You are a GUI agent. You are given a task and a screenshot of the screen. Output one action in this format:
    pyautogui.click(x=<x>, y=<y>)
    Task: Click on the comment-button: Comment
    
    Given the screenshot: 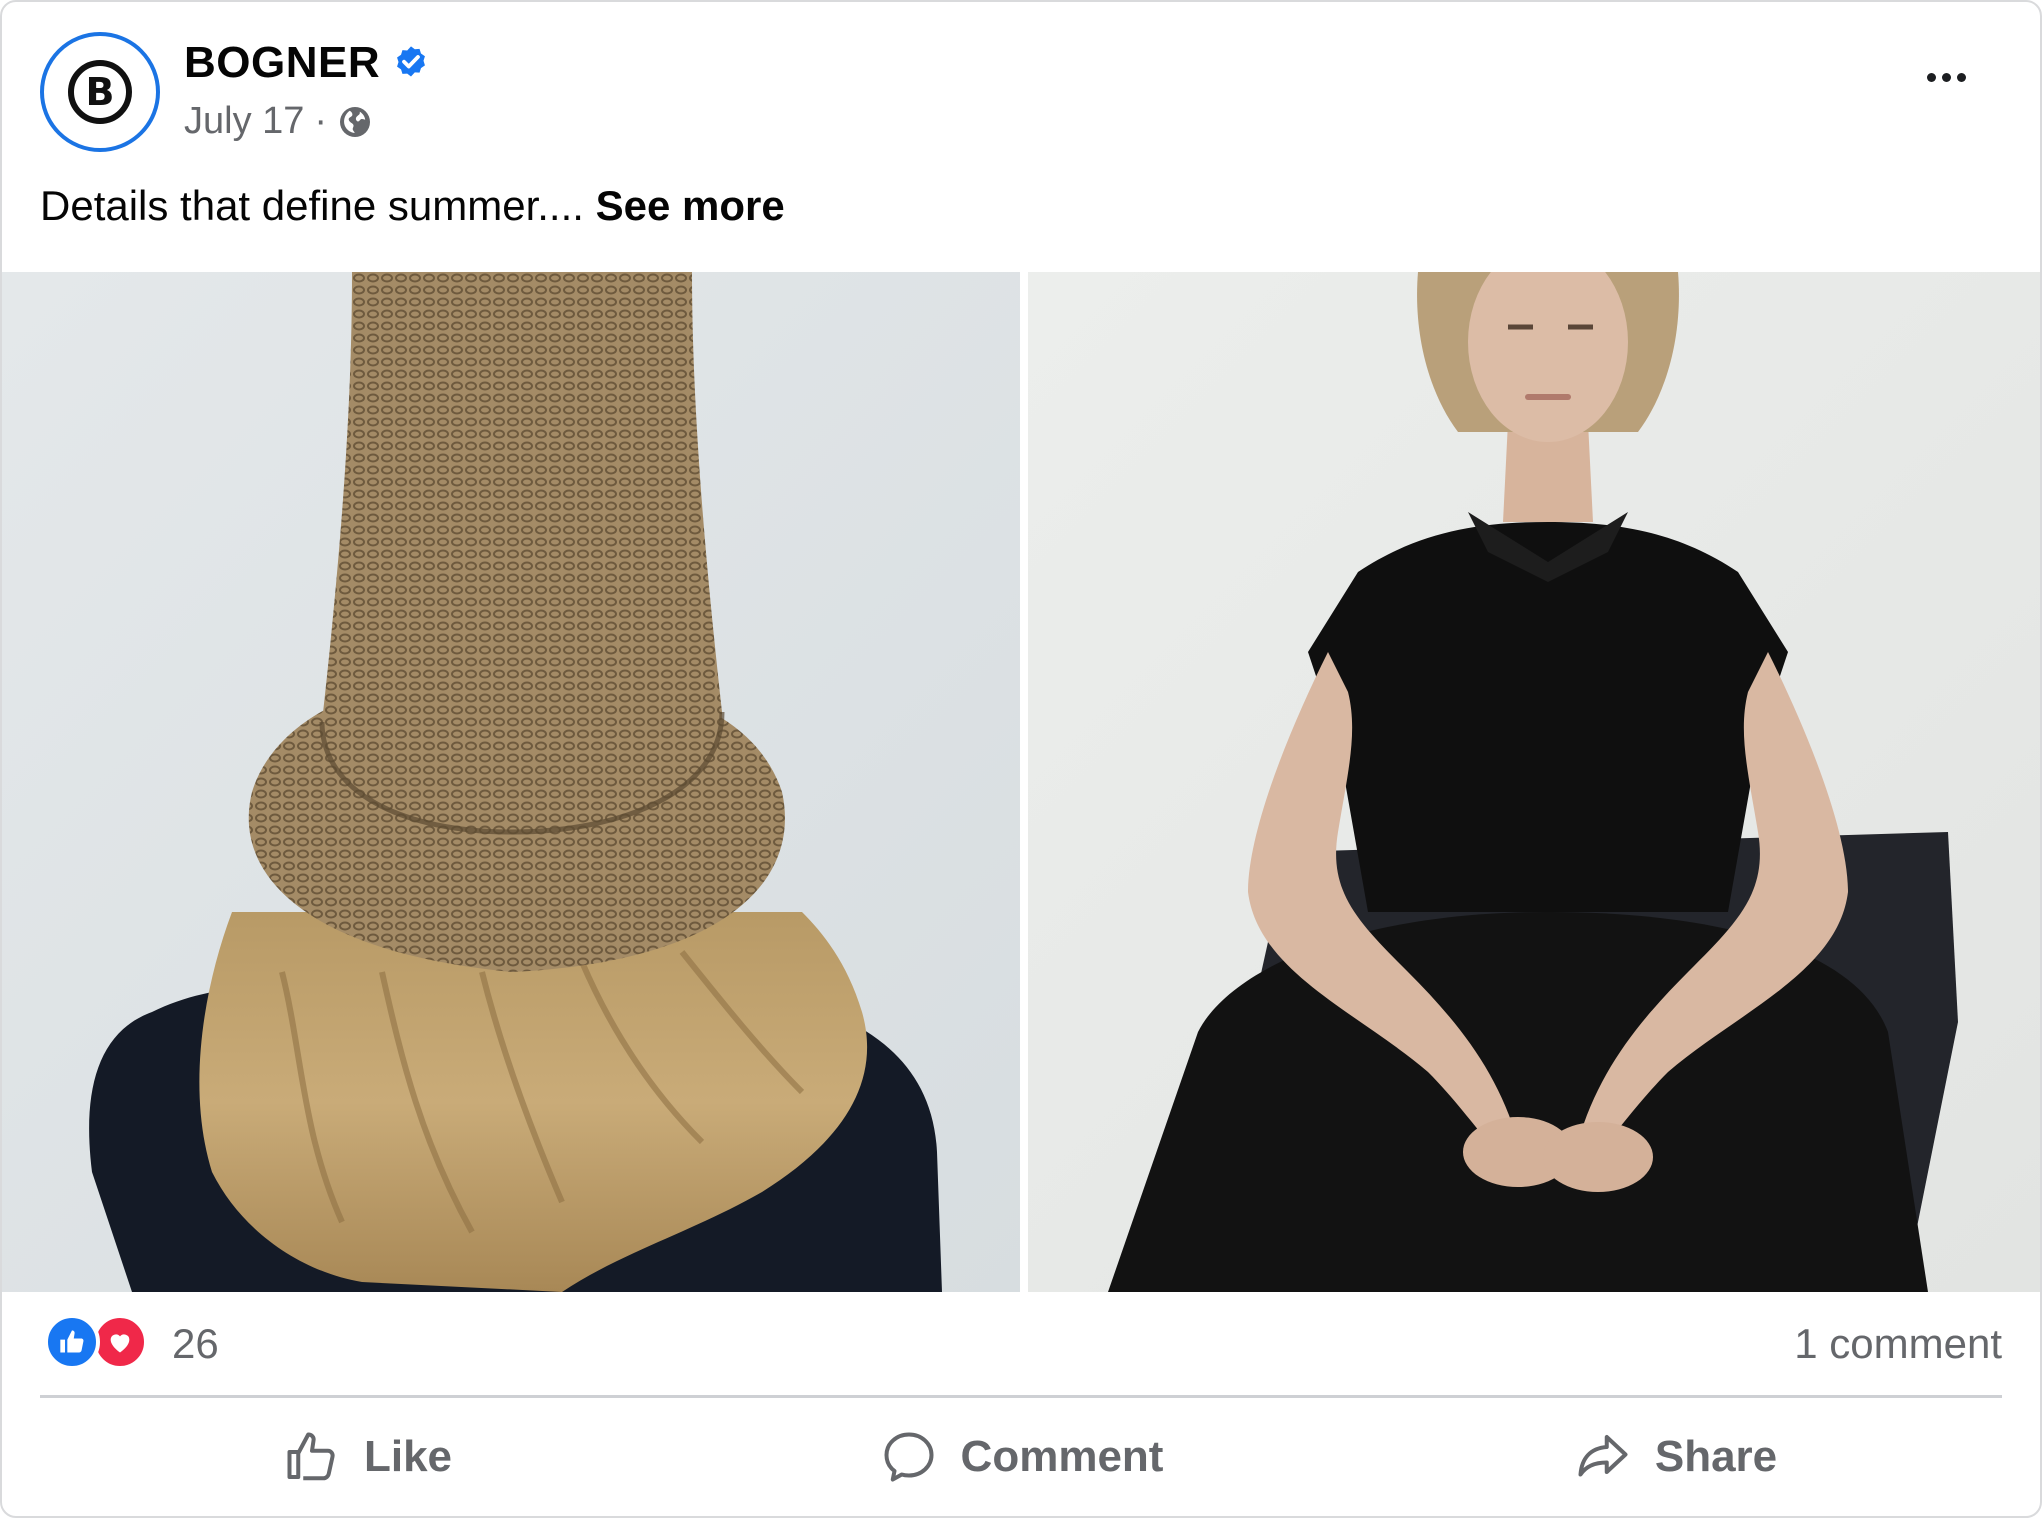 What is the action you would take?
    pyautogui.click(x=1021, y=1457)
    